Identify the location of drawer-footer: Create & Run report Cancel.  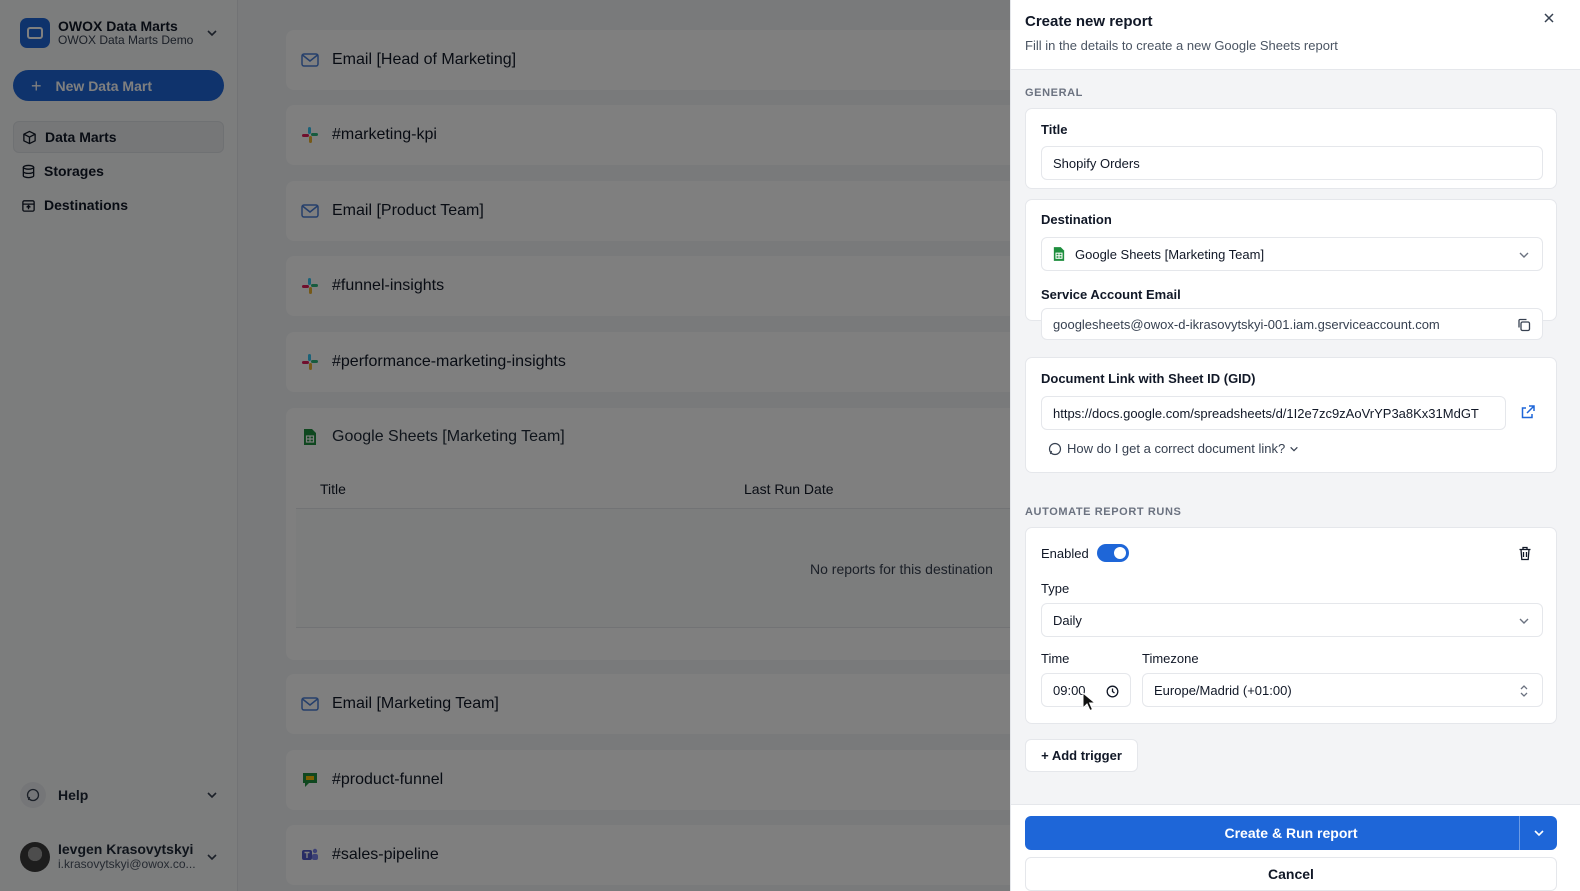
(1295, 847).